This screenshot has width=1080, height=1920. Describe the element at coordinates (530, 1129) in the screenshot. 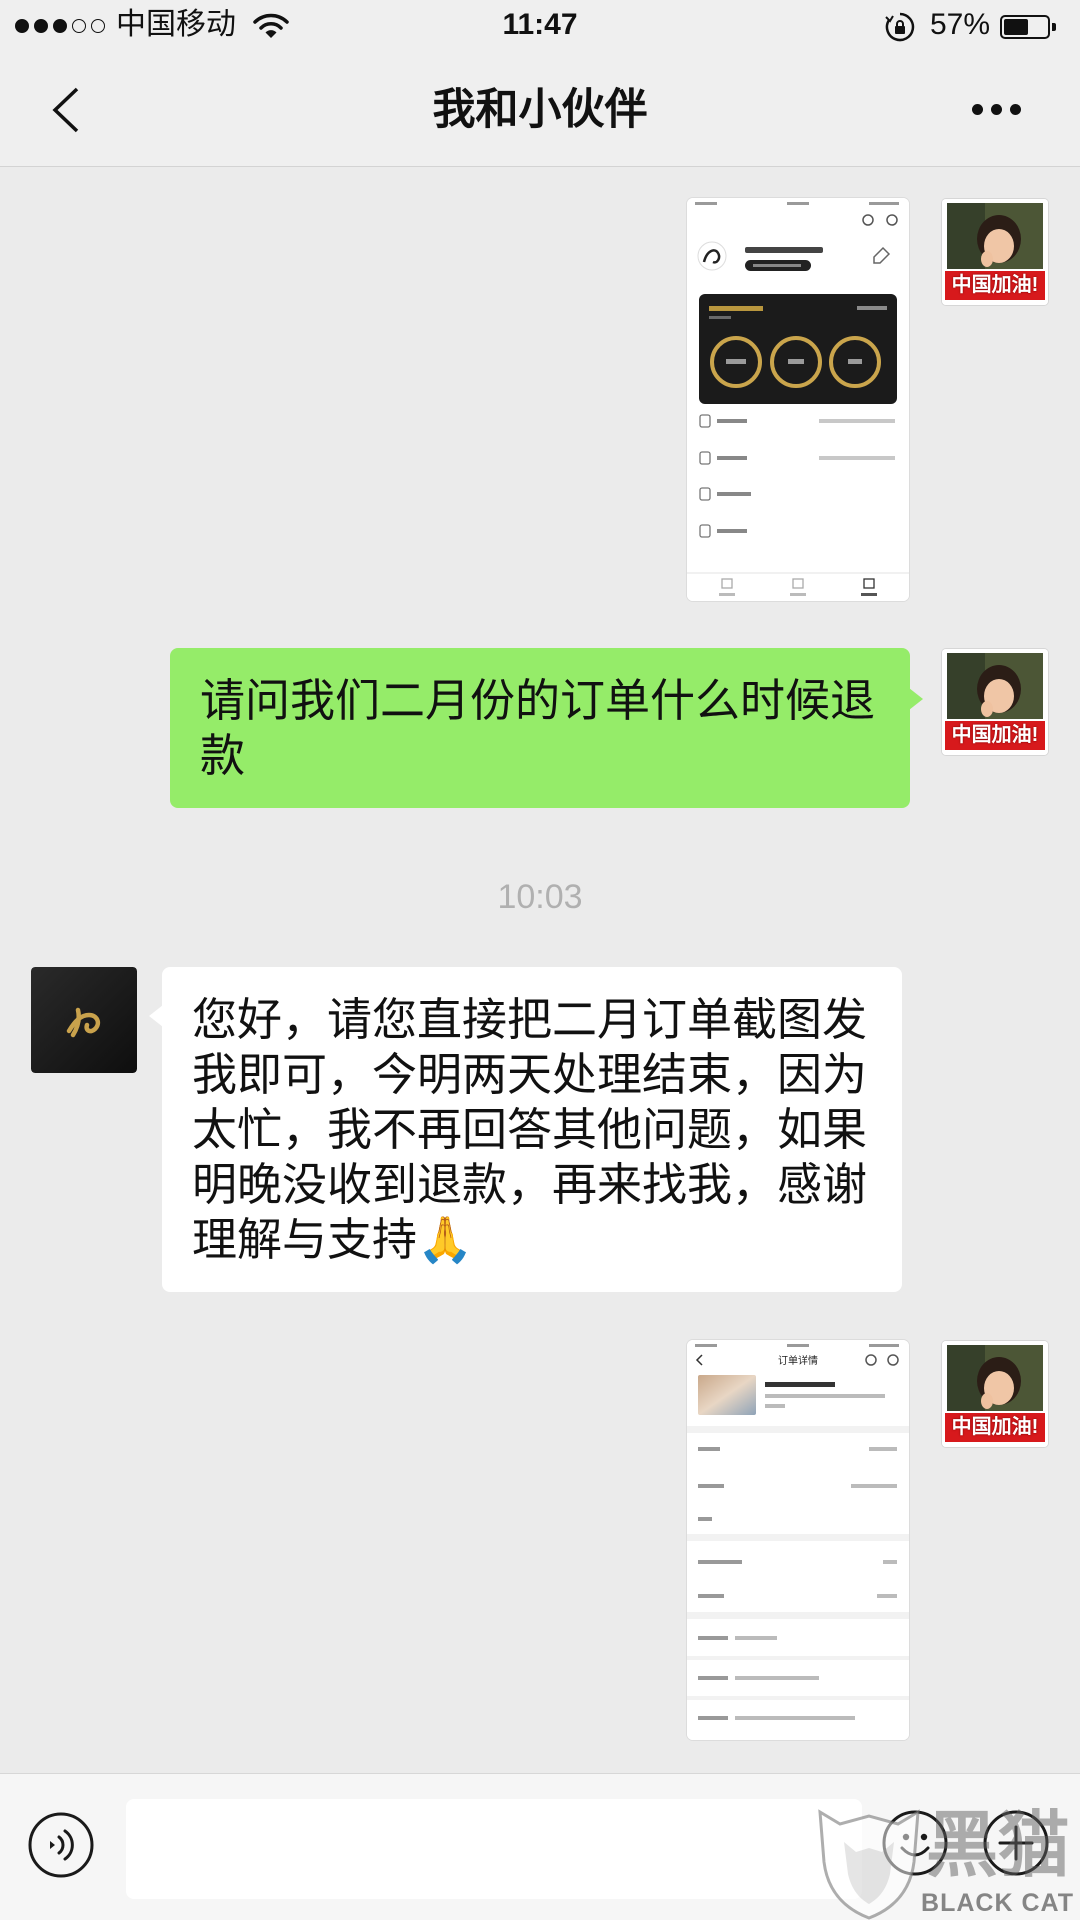

I see `message-text-line: 太忙，我不再回答其他问题，如果` at that location.